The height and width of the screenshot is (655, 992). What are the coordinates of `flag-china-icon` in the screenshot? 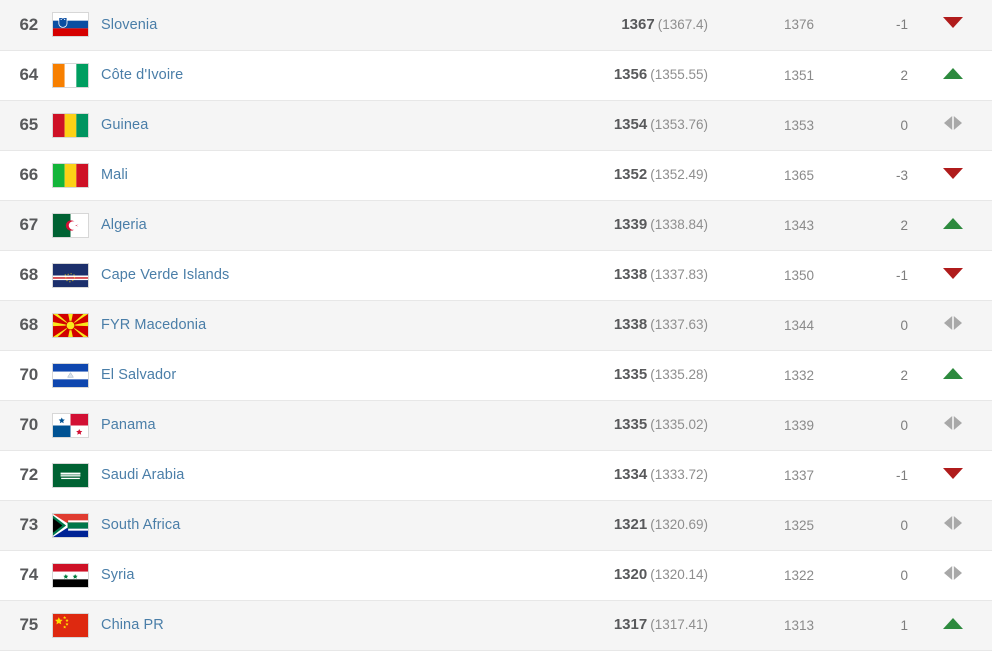 It's located at (70, 625).